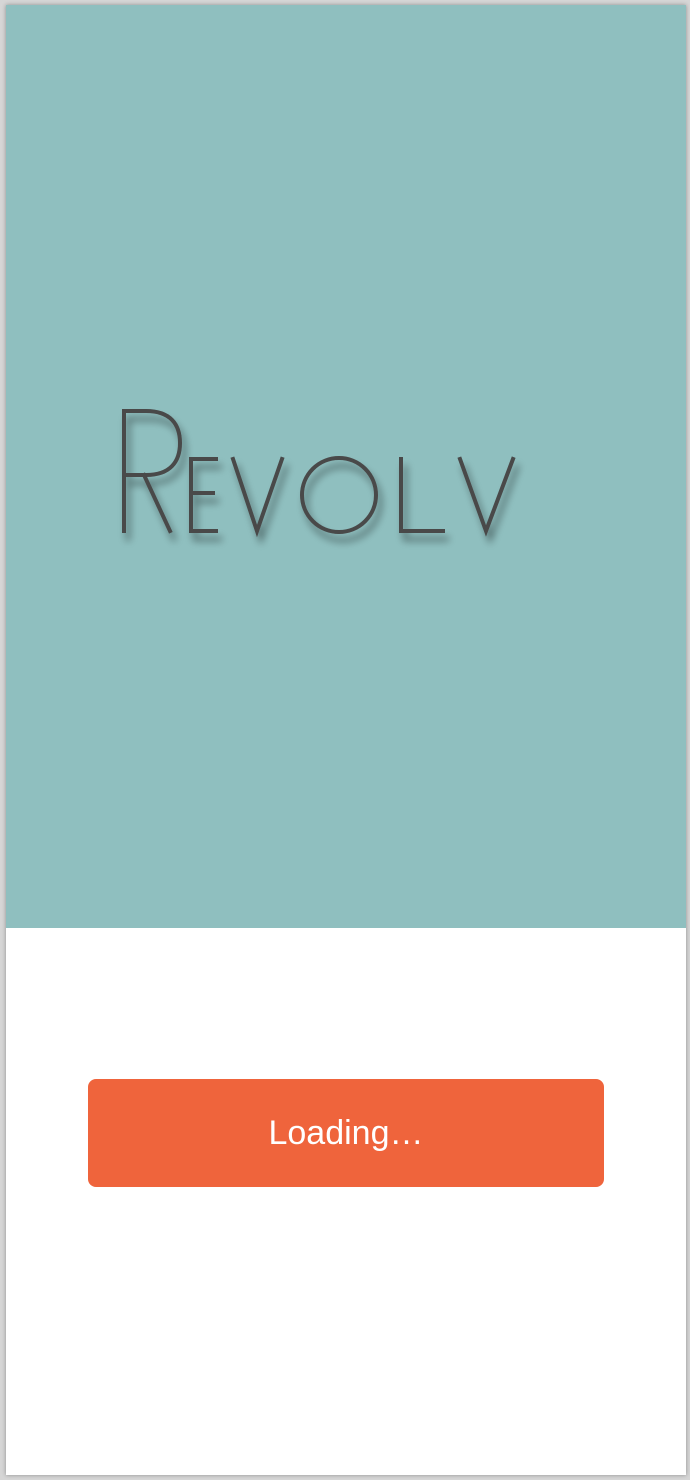 The width and height of the screenshot is (690, 1480). Describe the element at coordinates (319, 473) in the screenshot. I see `revolv-wordmark-icon` at that location.